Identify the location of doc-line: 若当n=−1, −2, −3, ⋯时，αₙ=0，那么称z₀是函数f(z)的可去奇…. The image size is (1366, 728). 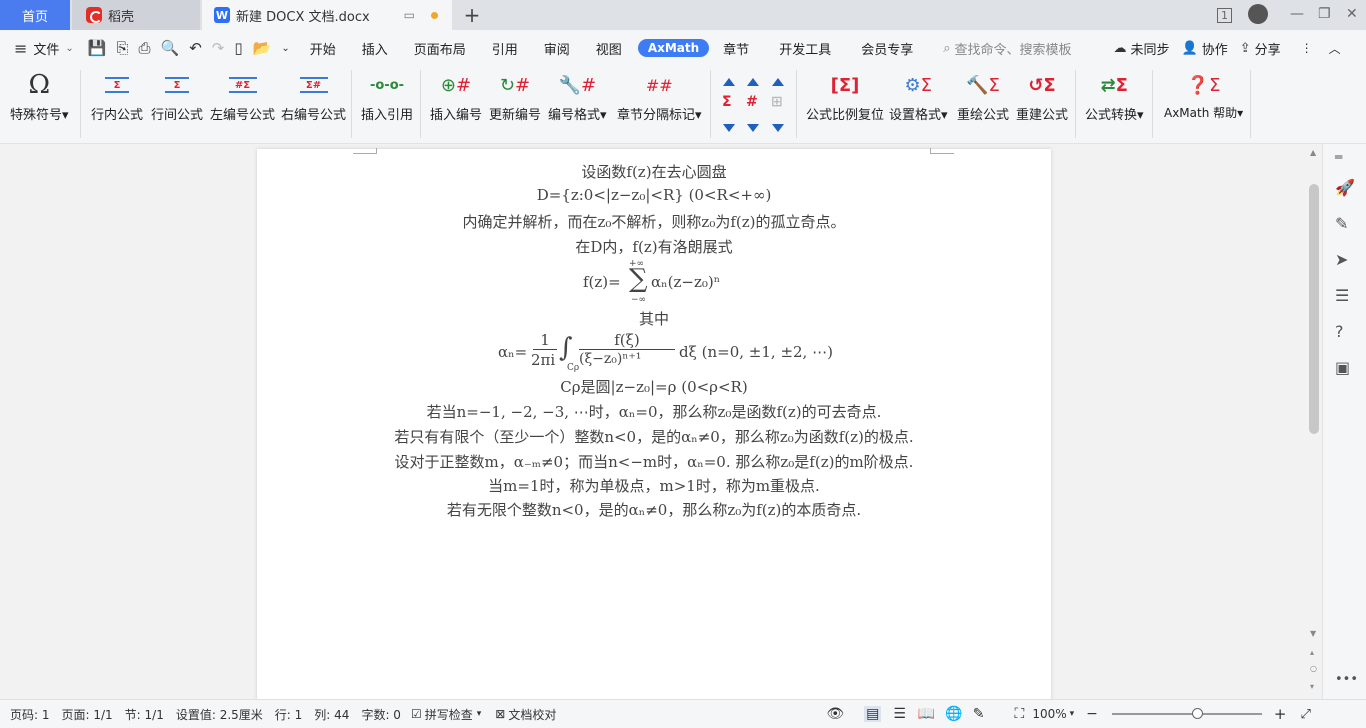
(654, 411).